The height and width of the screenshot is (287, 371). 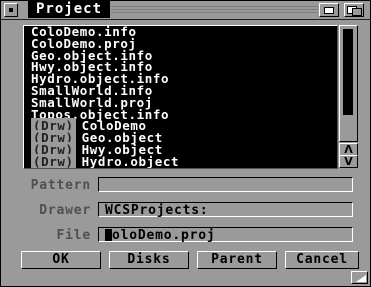 What do you see at coordinates (65, 210) in the screenshot?
I see `drawer-label: Drawer` at bounding box center [65, 210].